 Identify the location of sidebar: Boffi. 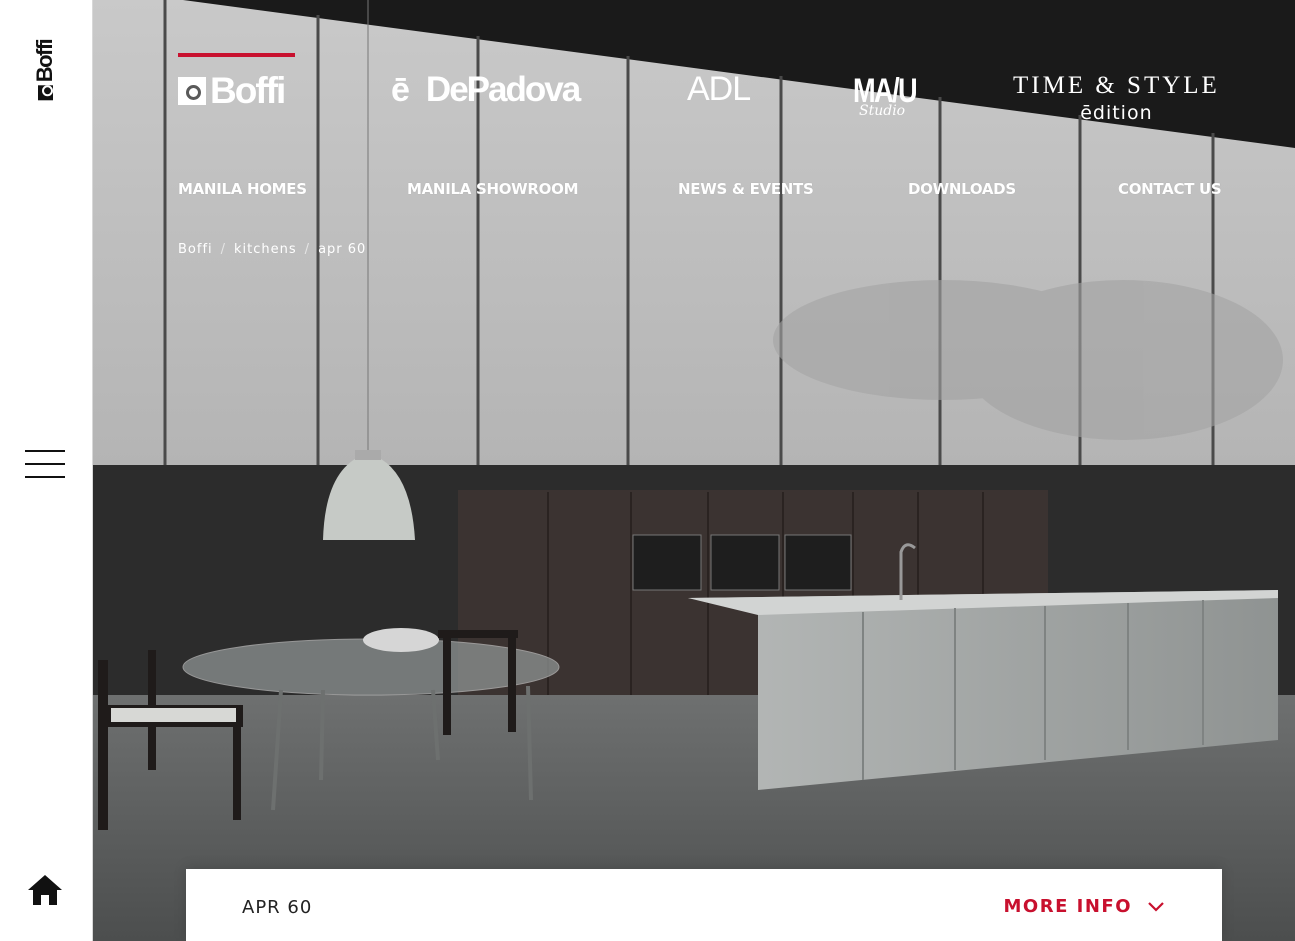
(46, 470).